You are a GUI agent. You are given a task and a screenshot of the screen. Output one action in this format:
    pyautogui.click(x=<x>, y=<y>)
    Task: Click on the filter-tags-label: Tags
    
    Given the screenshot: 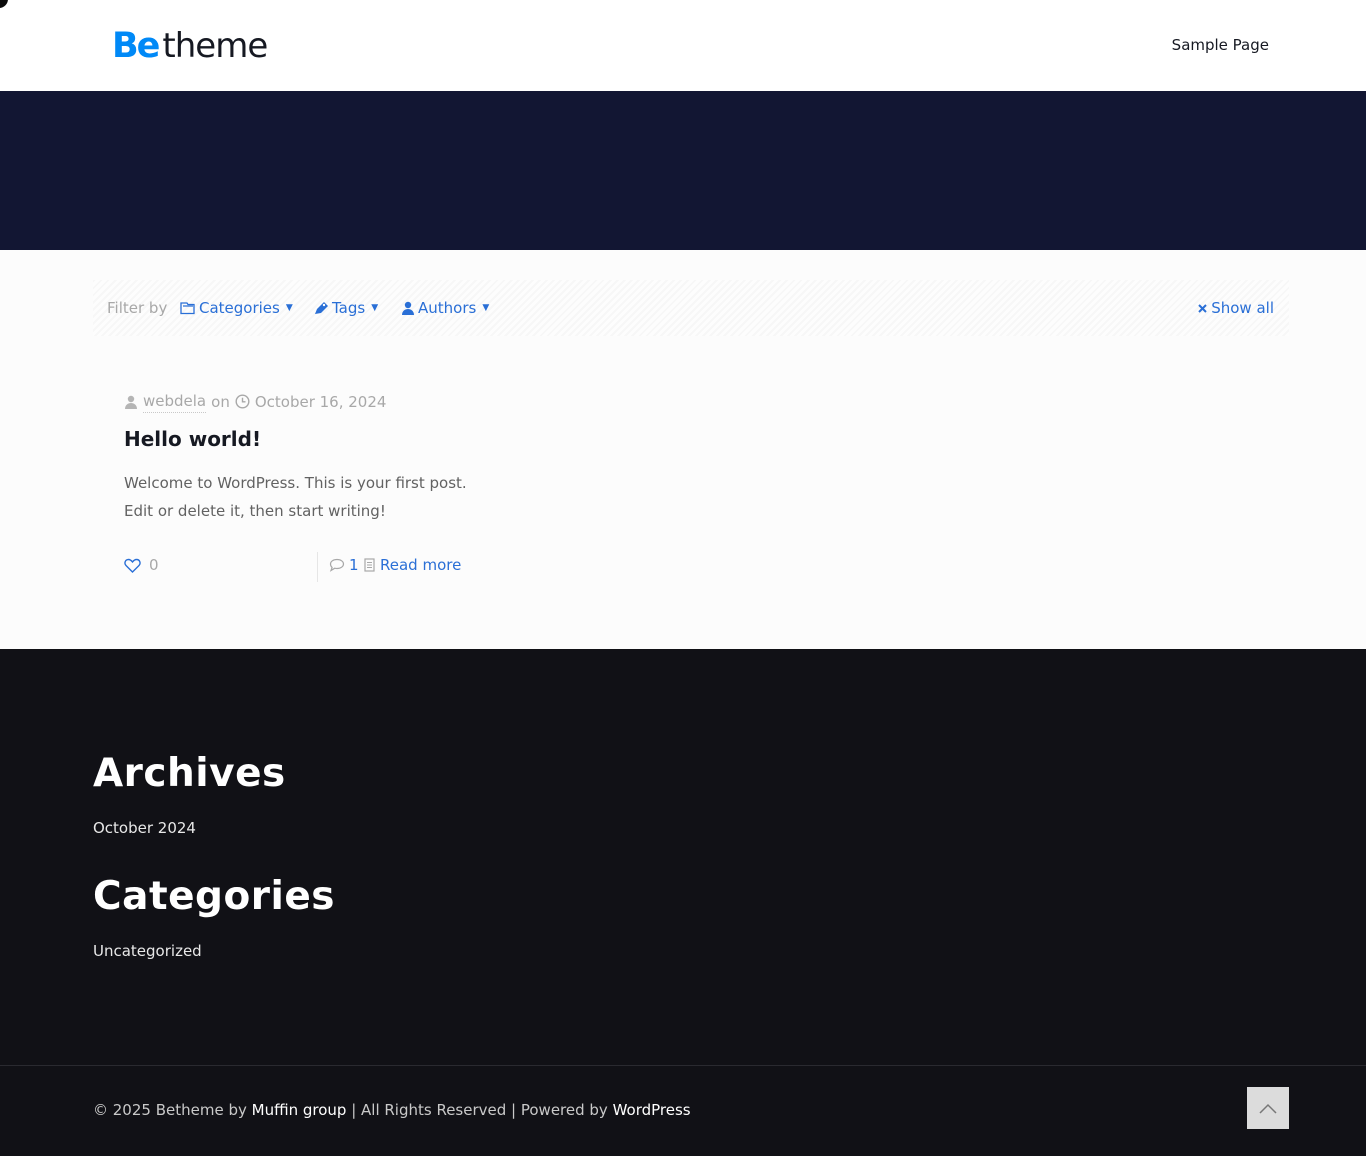 What is the action you would take?
    pyautogui.click(x=349, y=308)
    